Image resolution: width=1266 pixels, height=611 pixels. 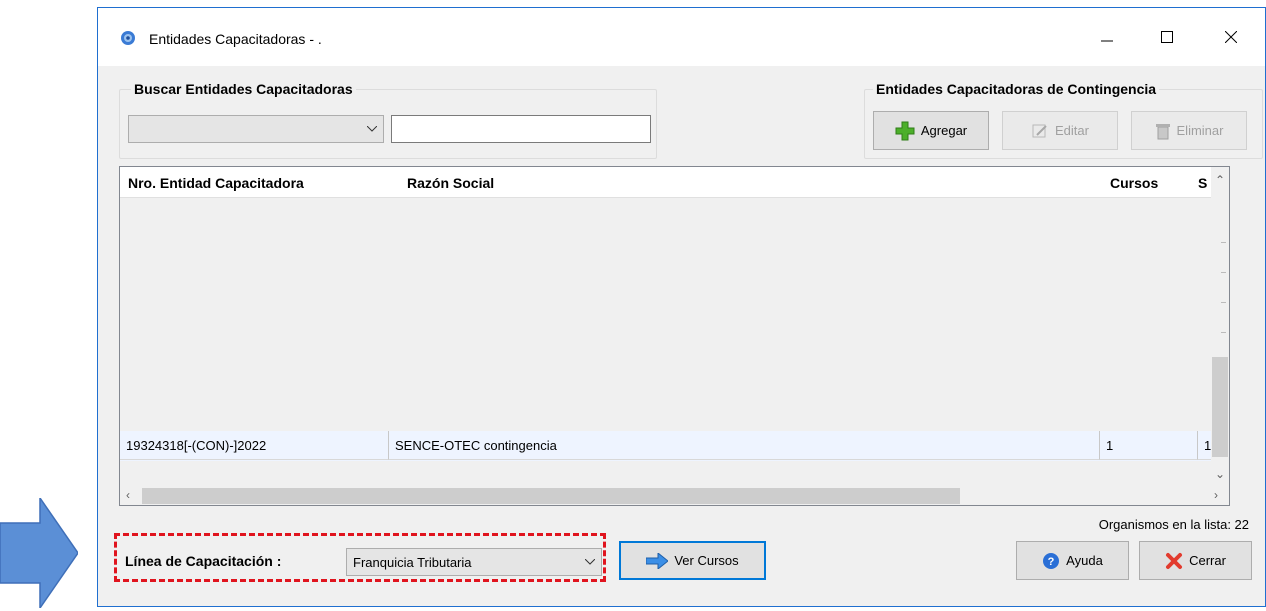 What do you see at coordinates (1016, 89) in the screenshot?
I see `contingency-group-title: Entidades Capacitadoras de Contingencia` at bounding box center [1016, 89].